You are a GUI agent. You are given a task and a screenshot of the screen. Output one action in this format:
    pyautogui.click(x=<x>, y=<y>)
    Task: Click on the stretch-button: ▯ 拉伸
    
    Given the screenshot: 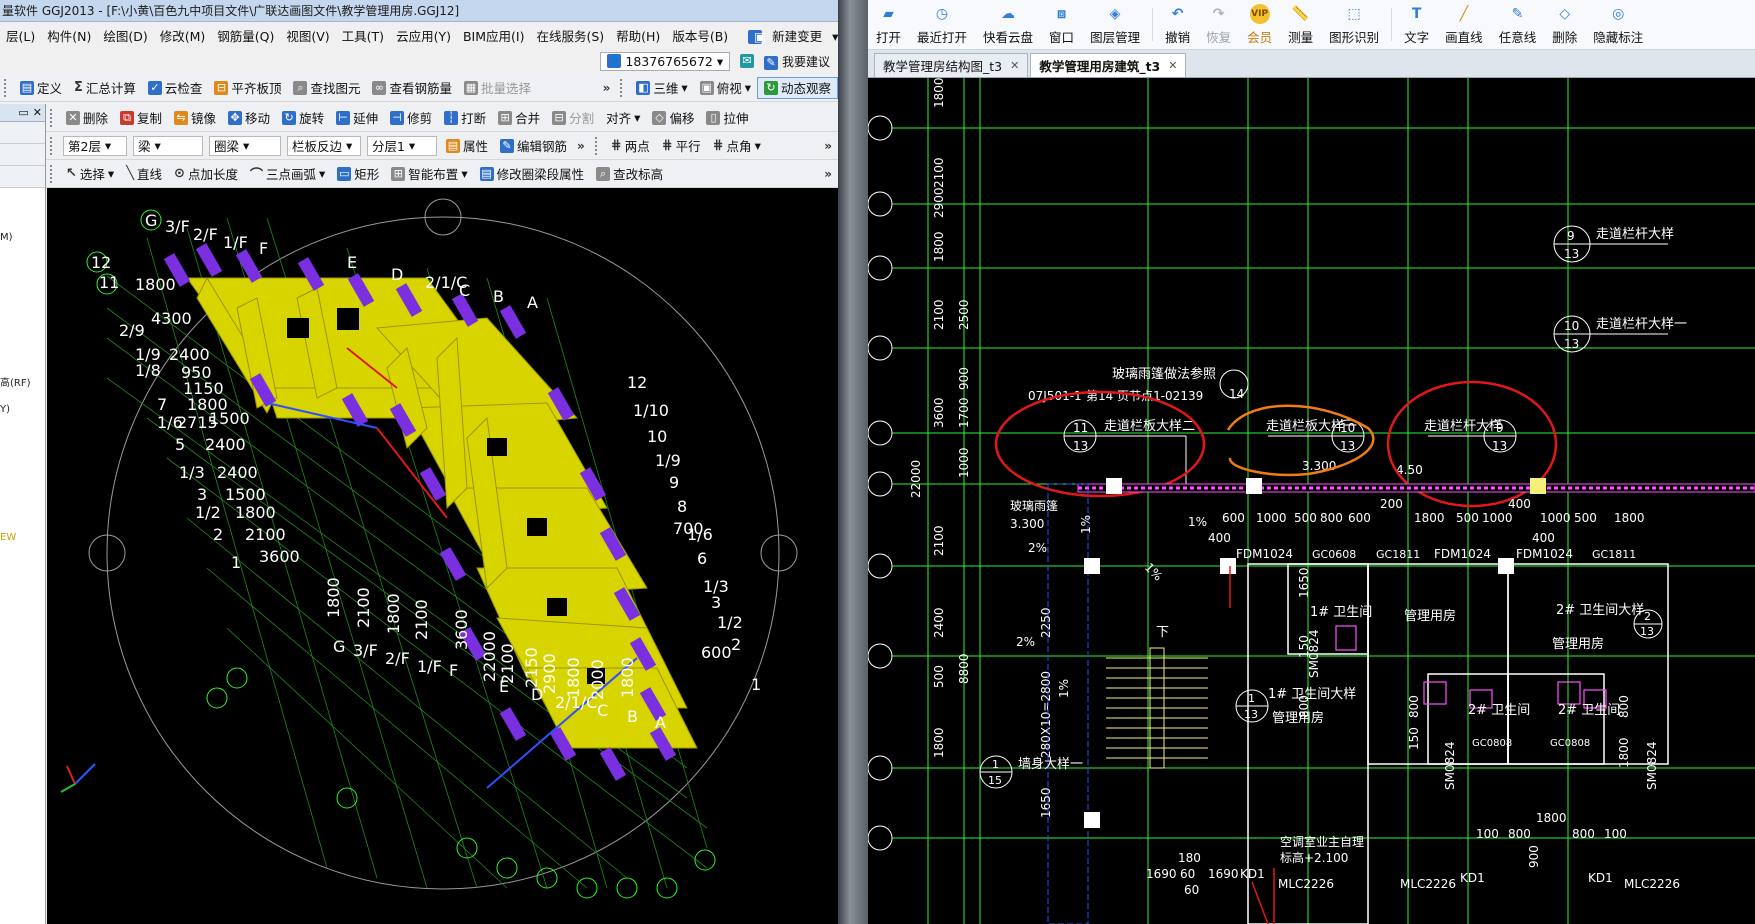 What is the action you would take?
    pyautogui.click(x=727, y=118)
    